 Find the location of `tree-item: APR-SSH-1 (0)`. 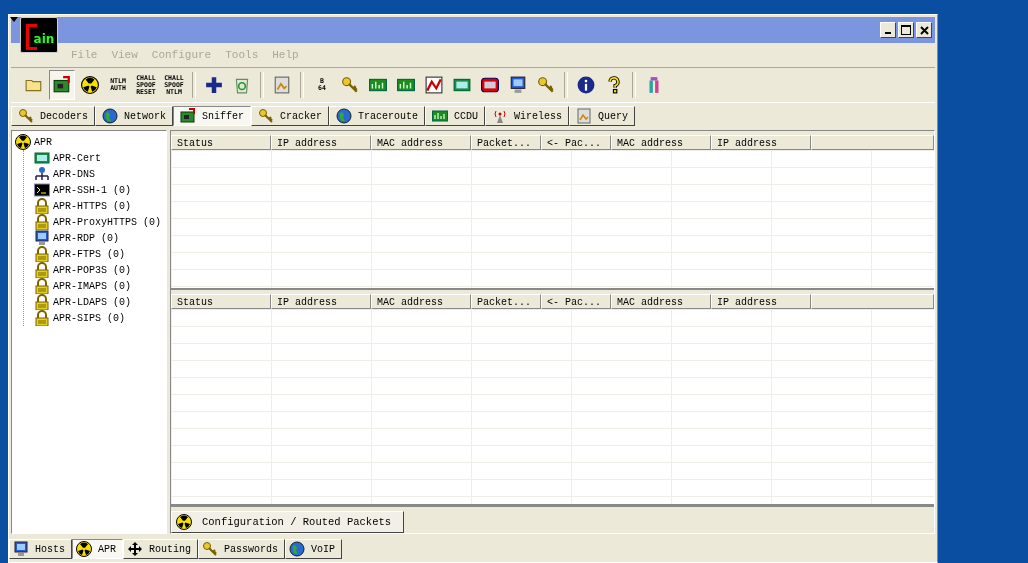

tree-item: APR-SSH-1 (0) is located at coordinates (92, 190).